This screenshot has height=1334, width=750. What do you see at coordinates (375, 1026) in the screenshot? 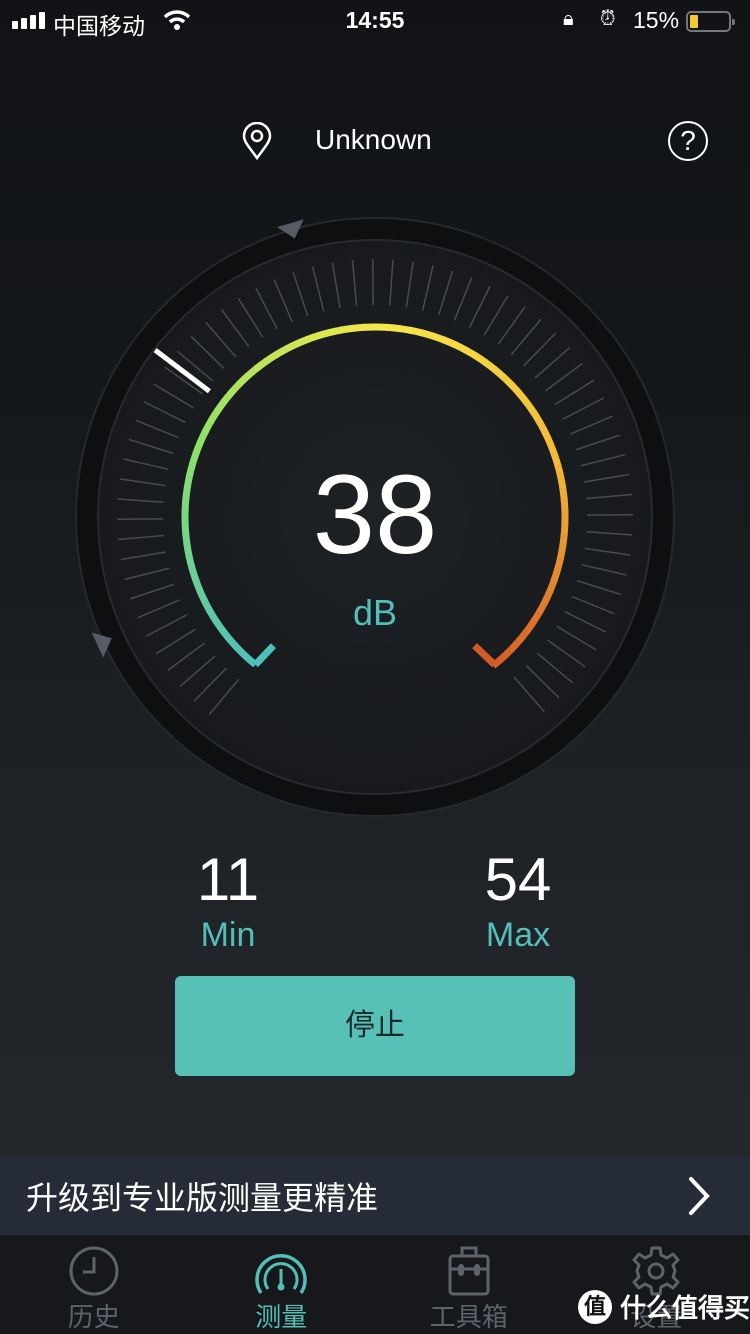
I see `stop-button: 停止` at bounding box center [375, 1026].